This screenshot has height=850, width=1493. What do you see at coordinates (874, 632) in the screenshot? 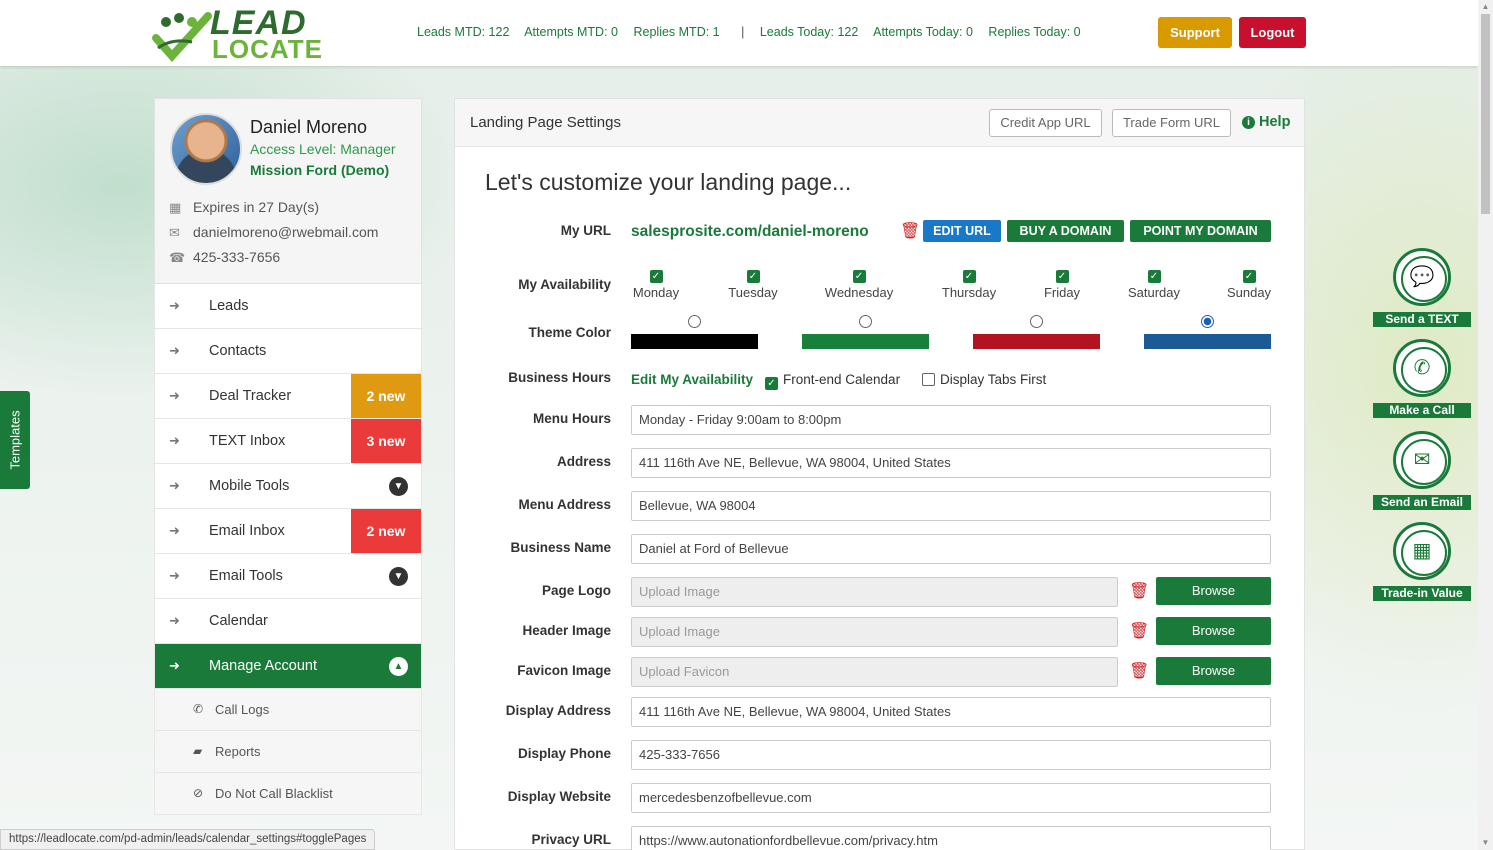
I see `header-image-input: Upload Image` at bounding box center [874, 632].